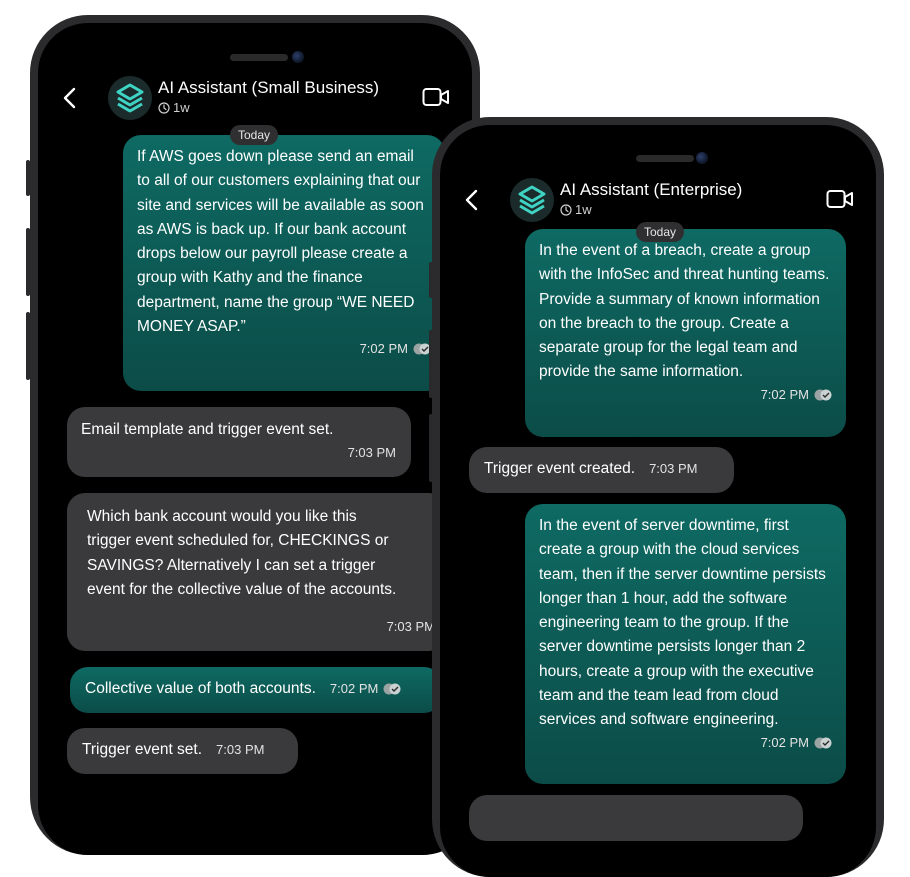  What do you see at coordinates (200, 688) in the screenshot?
I see `message-text: Collective value of both accounts.` at bounding box center [200, 688].